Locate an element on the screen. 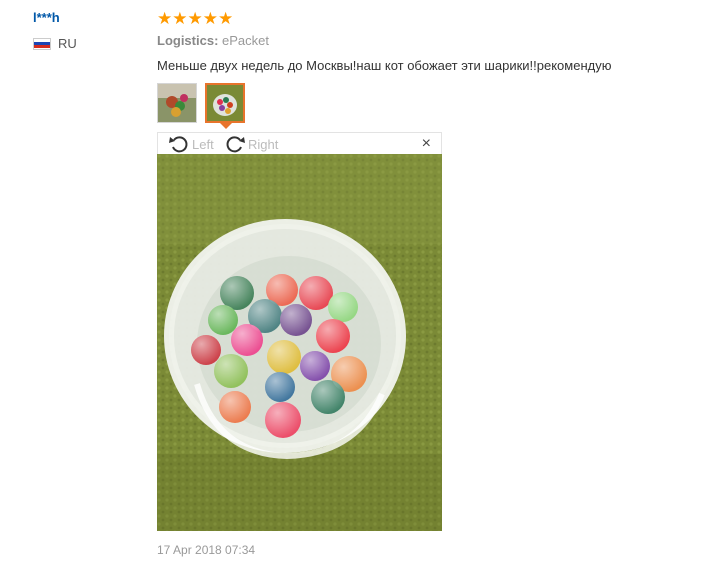 This screenshot has height=567, width=706. close-viewer-button: × is located at coordinates (426, 144).